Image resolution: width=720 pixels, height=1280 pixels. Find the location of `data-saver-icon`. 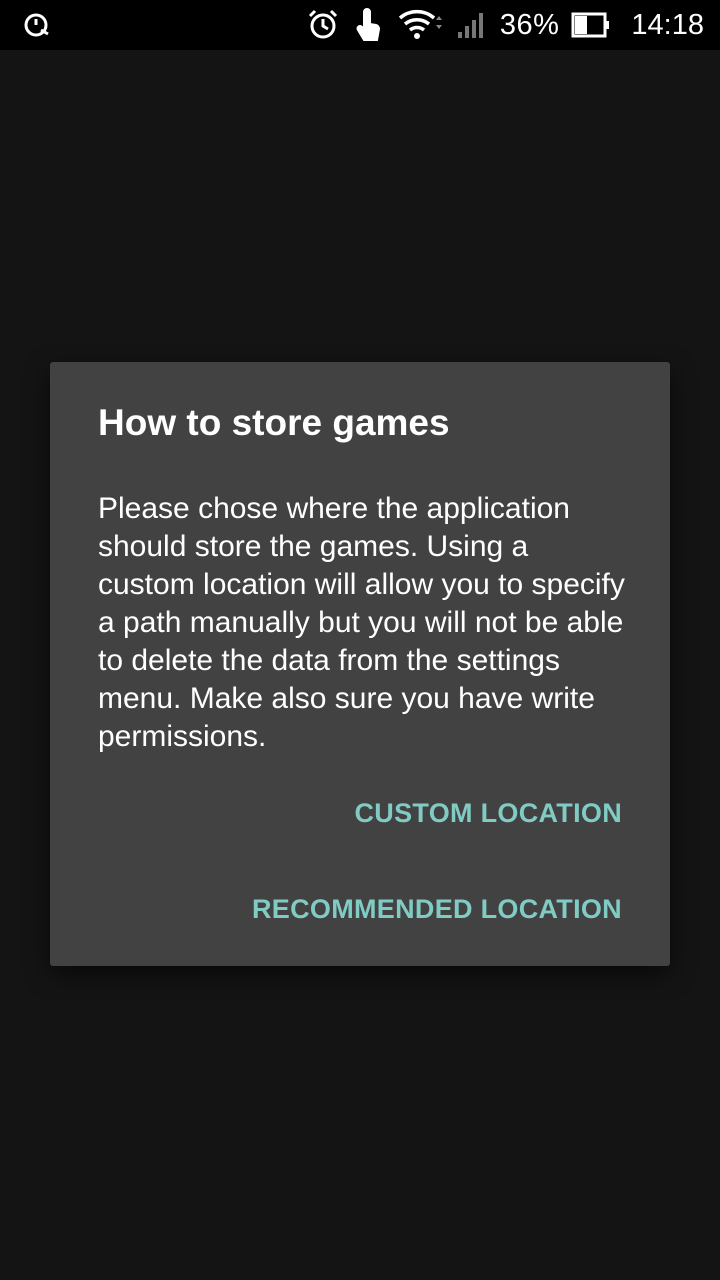

data-saver-icon is located at coordinates (36, 25).